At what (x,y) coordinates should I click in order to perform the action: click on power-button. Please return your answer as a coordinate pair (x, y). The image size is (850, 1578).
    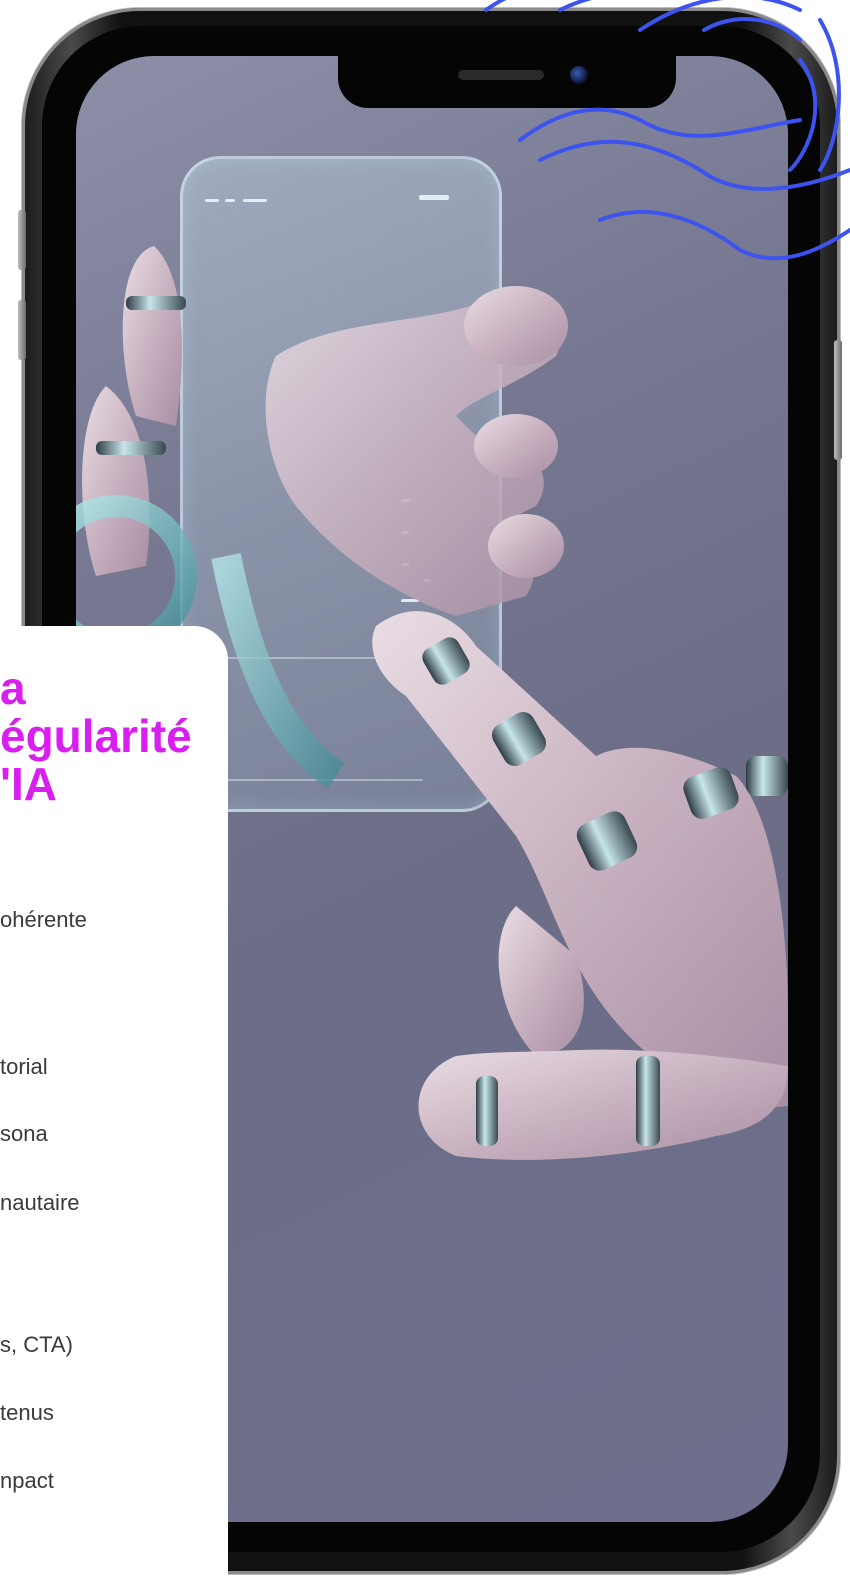
    Looking at the image, I should click on (838, 400).